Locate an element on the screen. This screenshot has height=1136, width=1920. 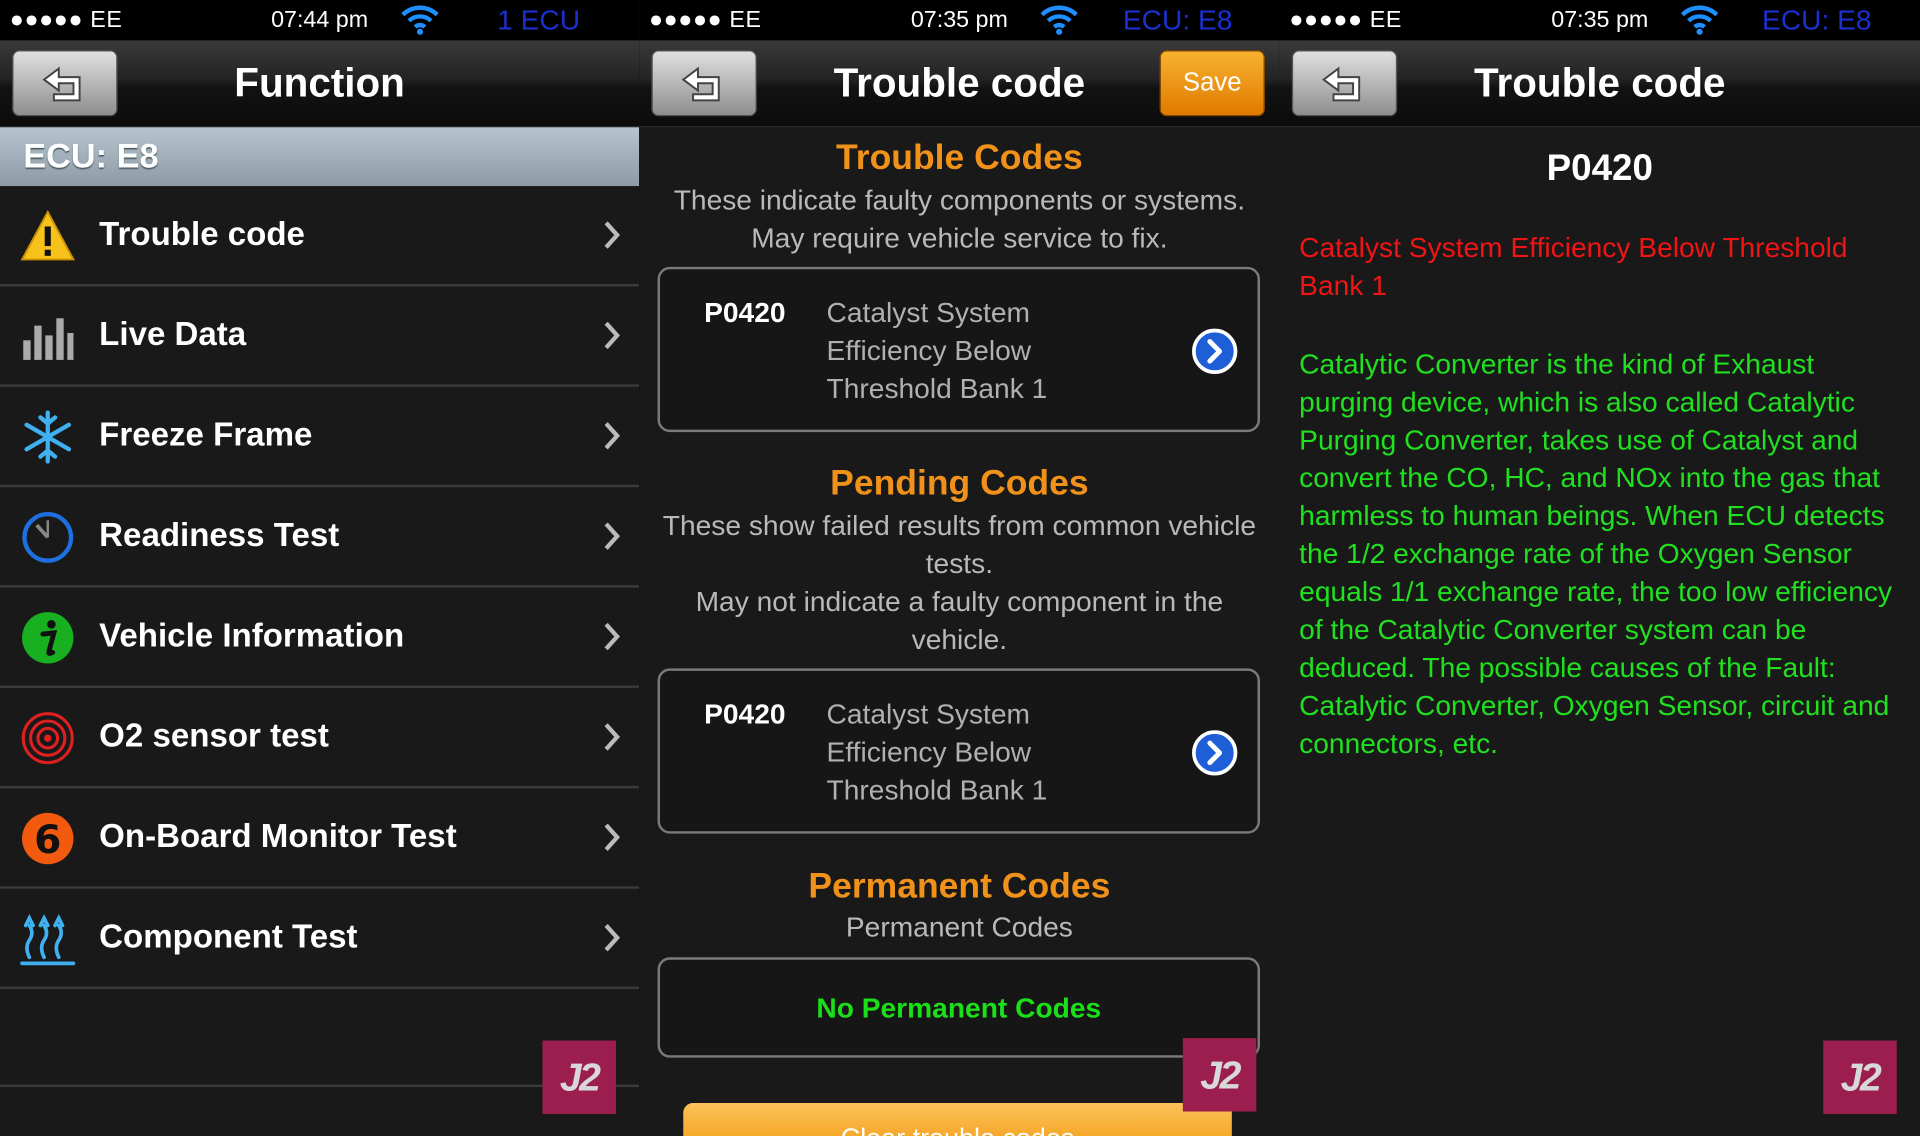
menu-item-readiness-test: Readiness Test is located at coordinates (320, 537).